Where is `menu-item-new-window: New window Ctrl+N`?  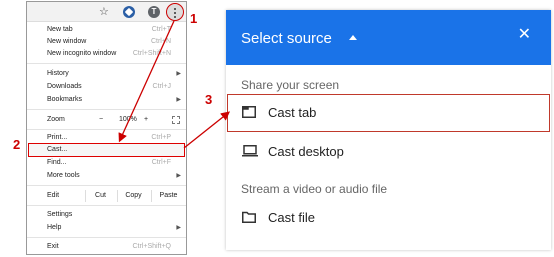 menu-item-new-window: New window Ctrl+N is located at coordinates (106, 42).